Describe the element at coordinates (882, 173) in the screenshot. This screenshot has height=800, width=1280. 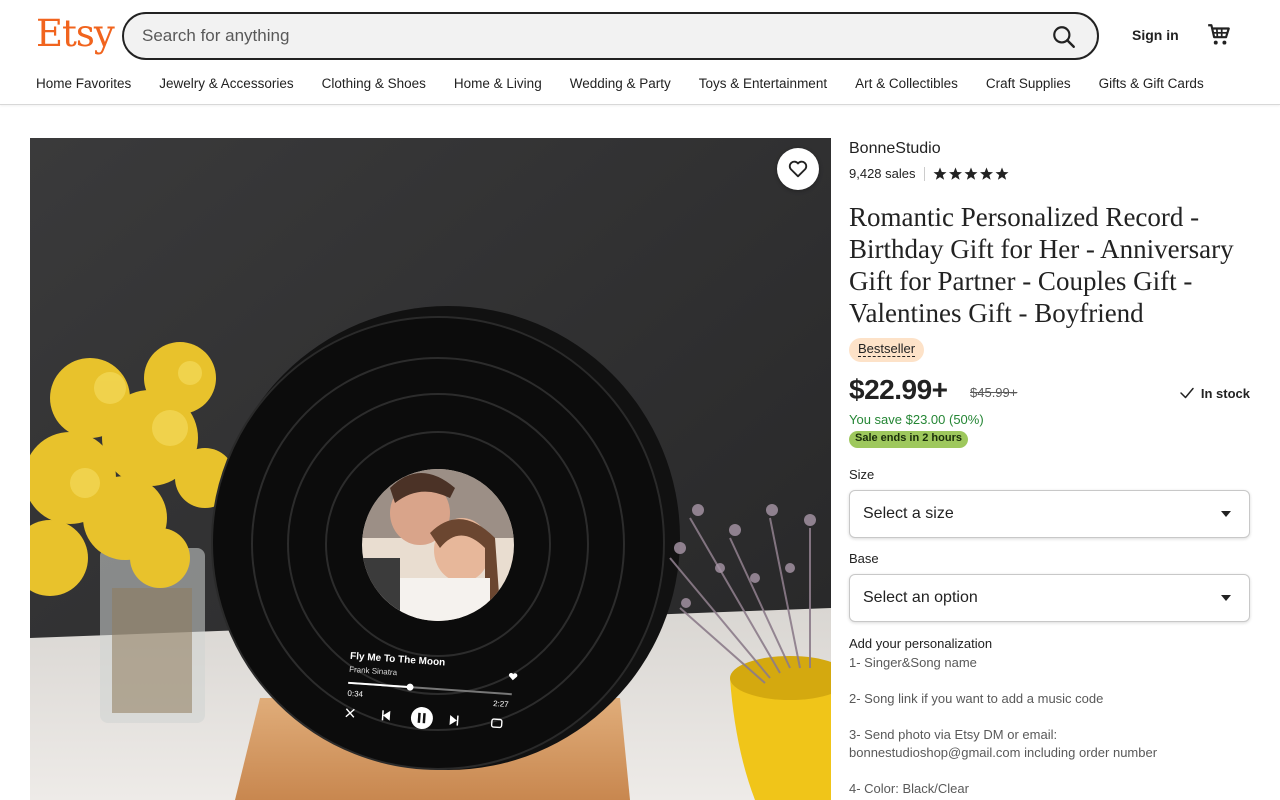
I see `sales-count: 9,428 sales` at that location.